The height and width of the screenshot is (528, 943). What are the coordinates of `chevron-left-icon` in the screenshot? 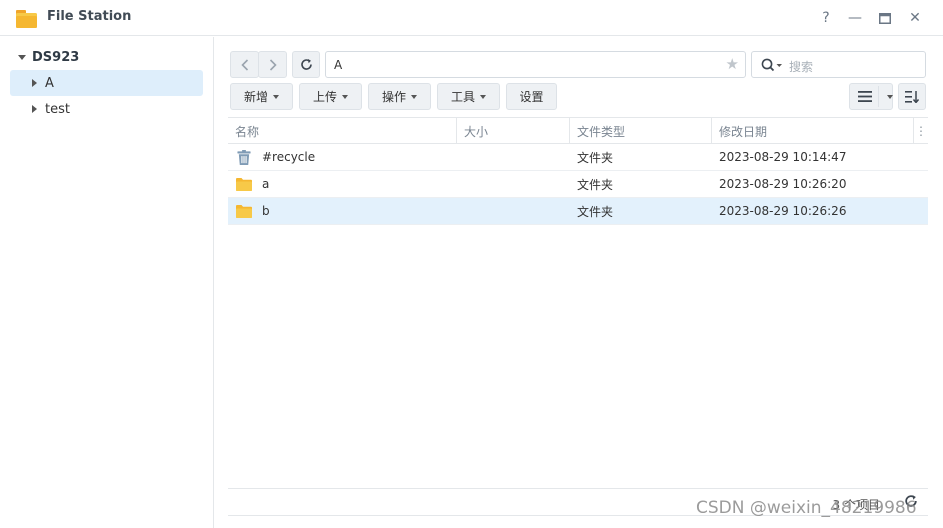 It's located at (244, 64).